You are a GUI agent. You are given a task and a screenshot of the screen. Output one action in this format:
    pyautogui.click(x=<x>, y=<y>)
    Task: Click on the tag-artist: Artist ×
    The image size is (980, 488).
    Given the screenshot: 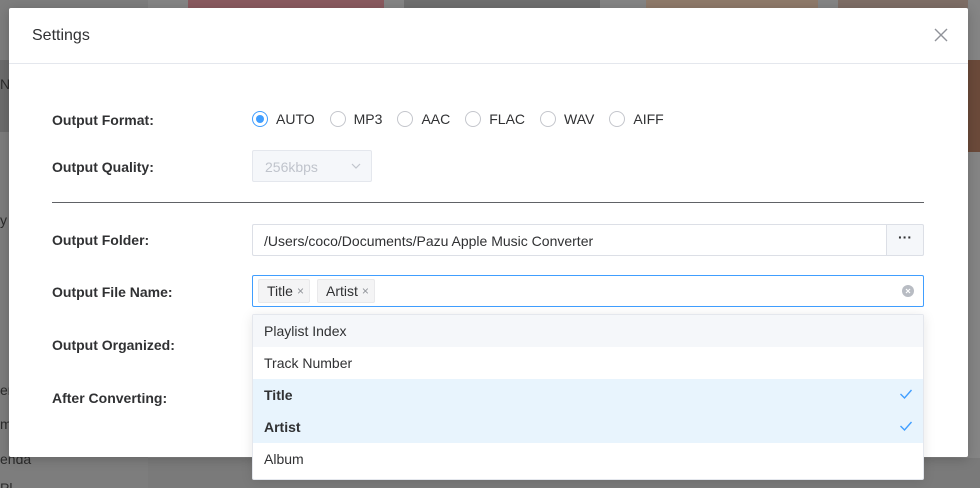 What is the action you would take?
    pyautogui.click(x=346, y=291)
    